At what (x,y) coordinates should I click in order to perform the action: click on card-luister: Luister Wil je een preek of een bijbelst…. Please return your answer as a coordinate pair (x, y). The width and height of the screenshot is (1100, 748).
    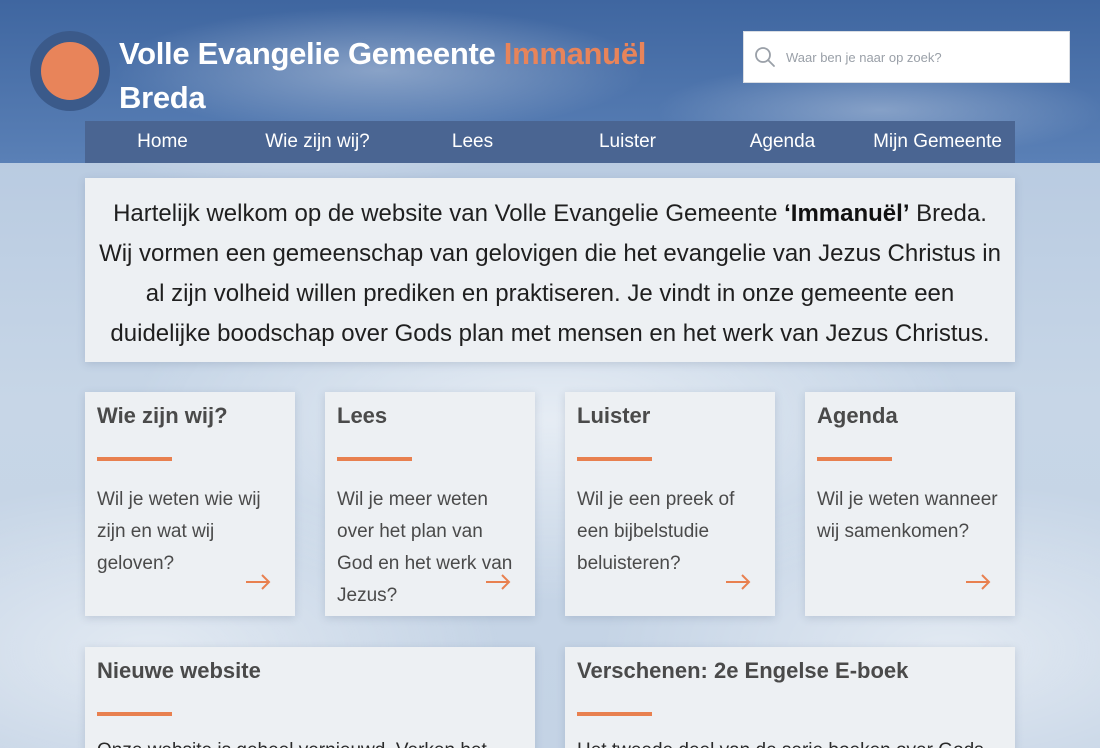
    Looking at the image, I should click on (670, 504).